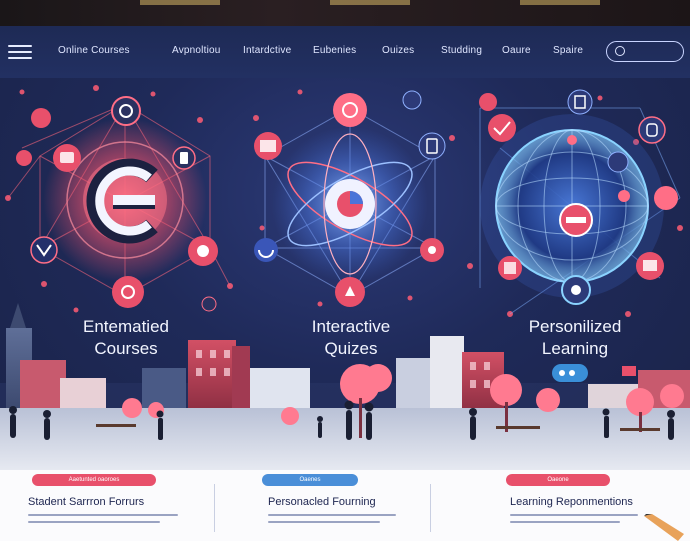 This screenshot has height=541, width=690. What do you see at coordinates (126, 338) in the screenshot?
I see `caption-courses: Entematied Courses` at bounding box center [126, 338].